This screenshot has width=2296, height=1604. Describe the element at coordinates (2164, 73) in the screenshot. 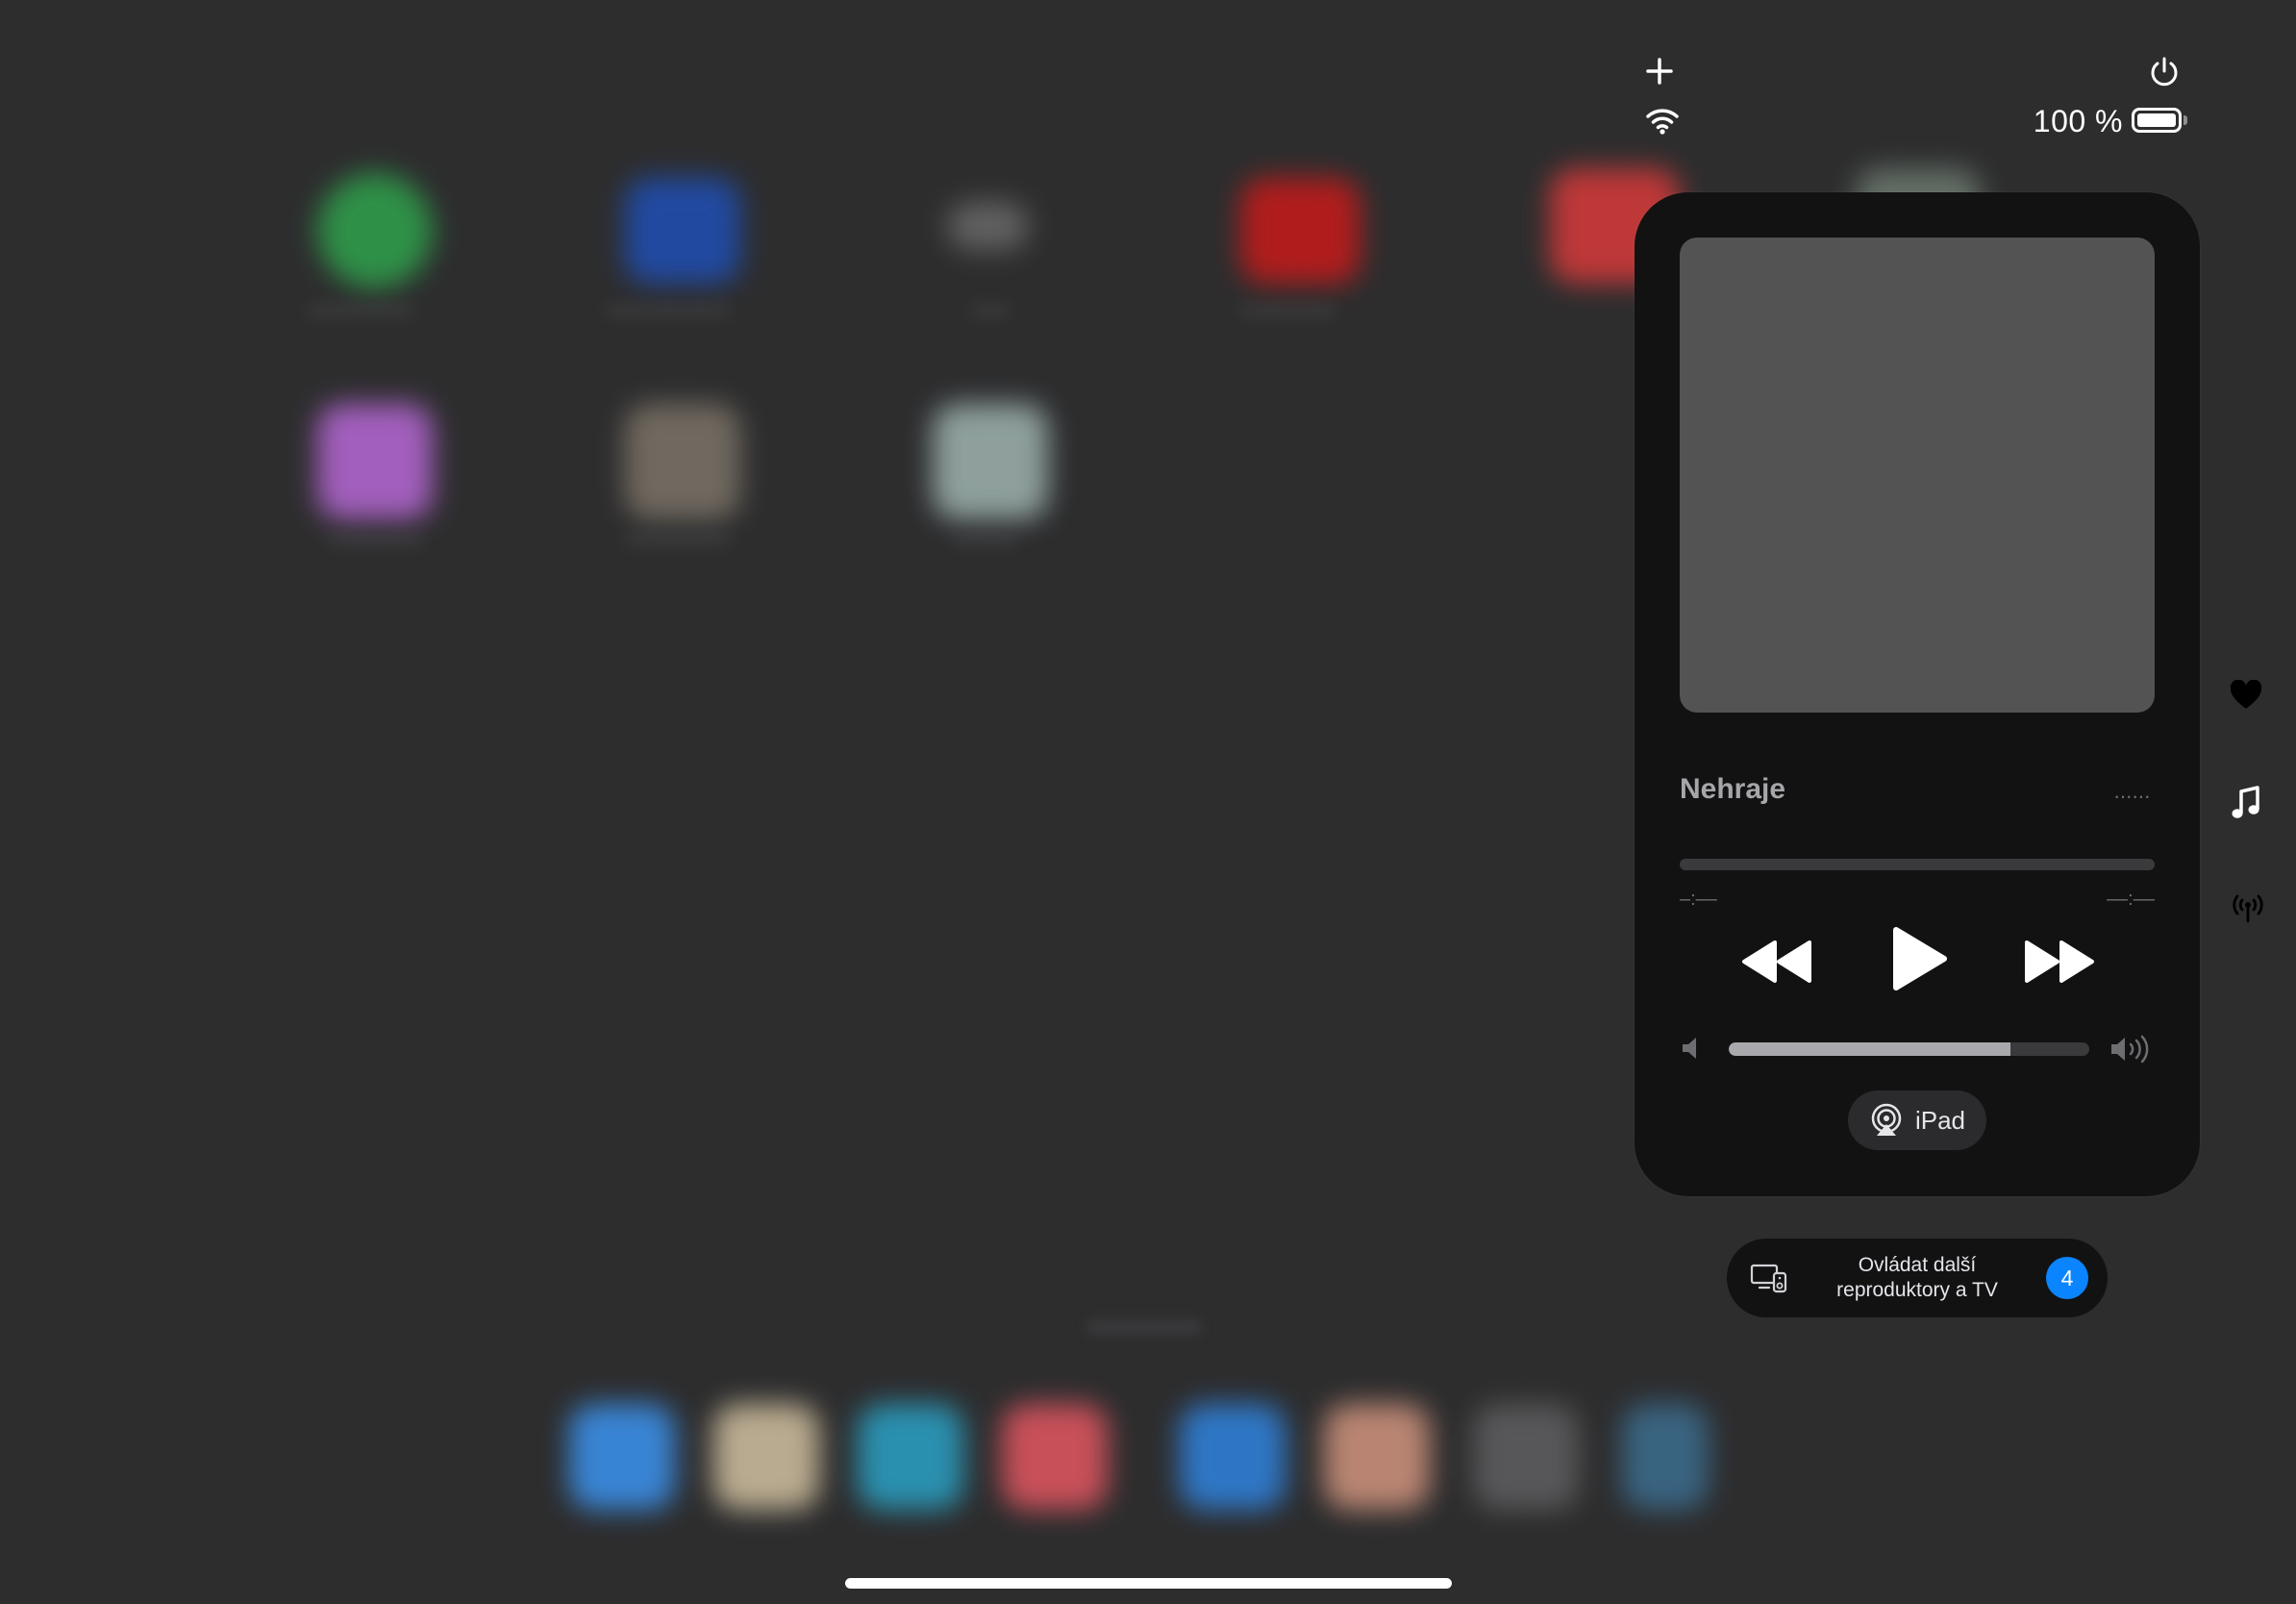

I see `power-icon` at that location.